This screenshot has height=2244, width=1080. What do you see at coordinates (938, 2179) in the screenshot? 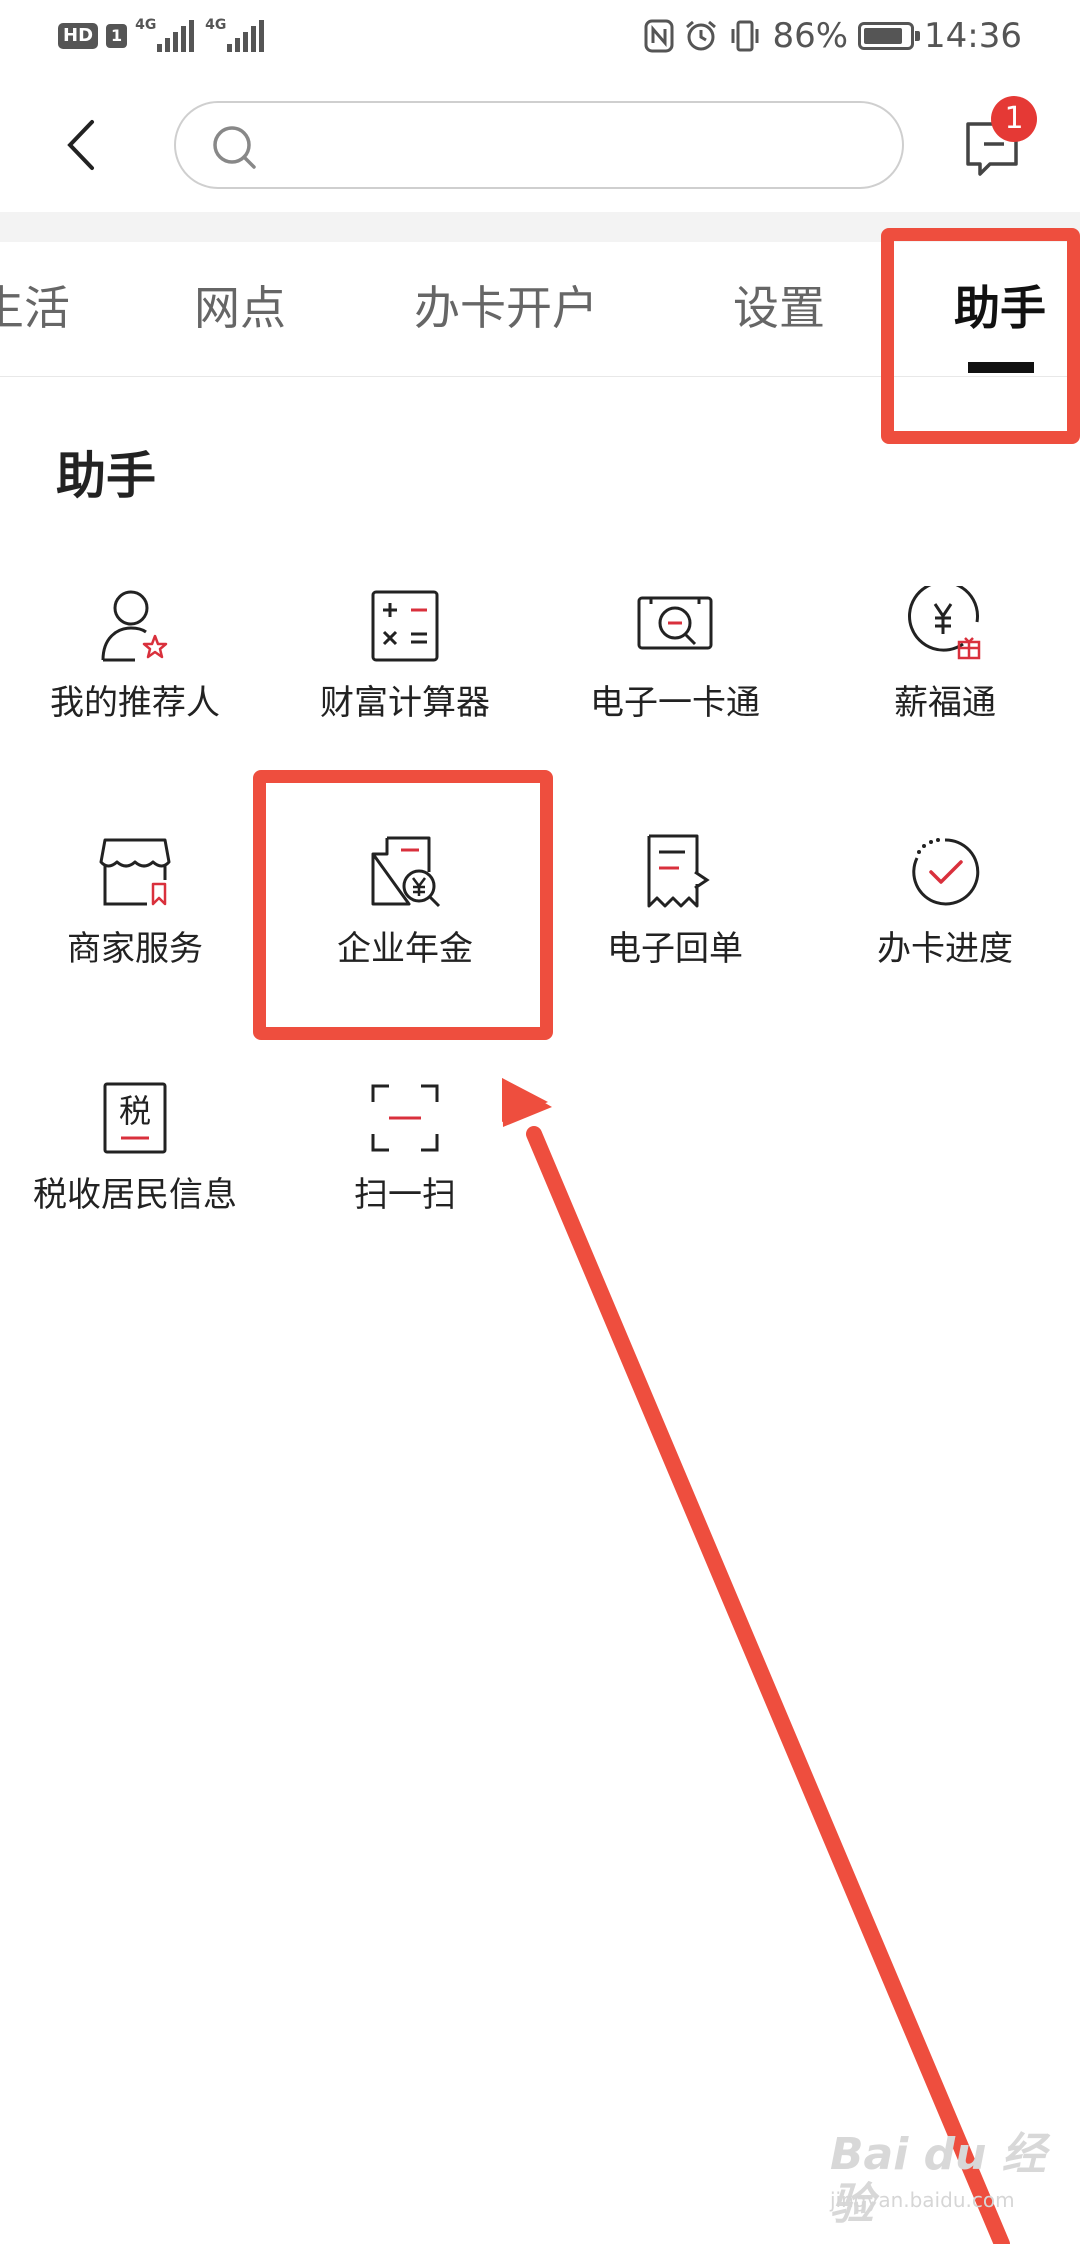
I see `watermark-logo: Bai du 经验` at bounding box center [938, 2179].